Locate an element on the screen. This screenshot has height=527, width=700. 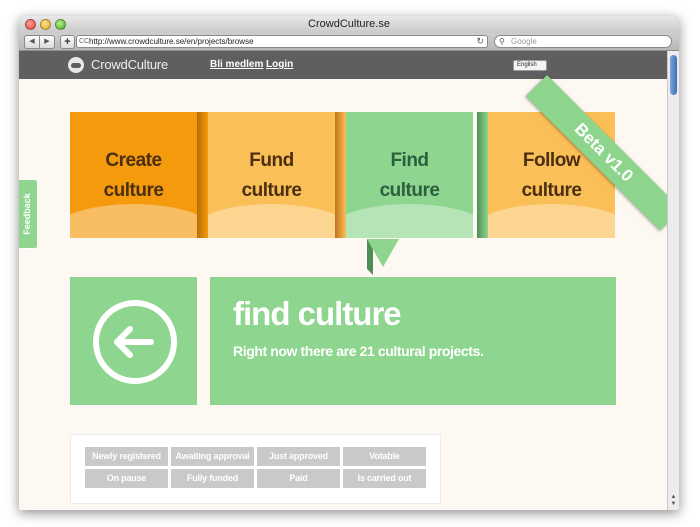
search-placeholder: Google is located at coordinates (524, 41).